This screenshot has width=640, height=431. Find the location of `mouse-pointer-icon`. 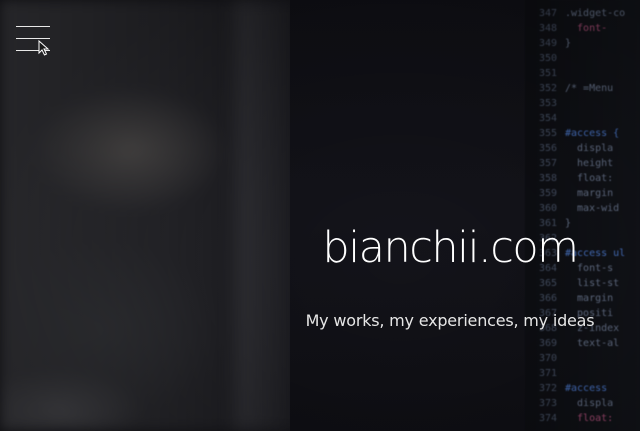

mouse-pointer-icon is located at coordinates (44, 48).